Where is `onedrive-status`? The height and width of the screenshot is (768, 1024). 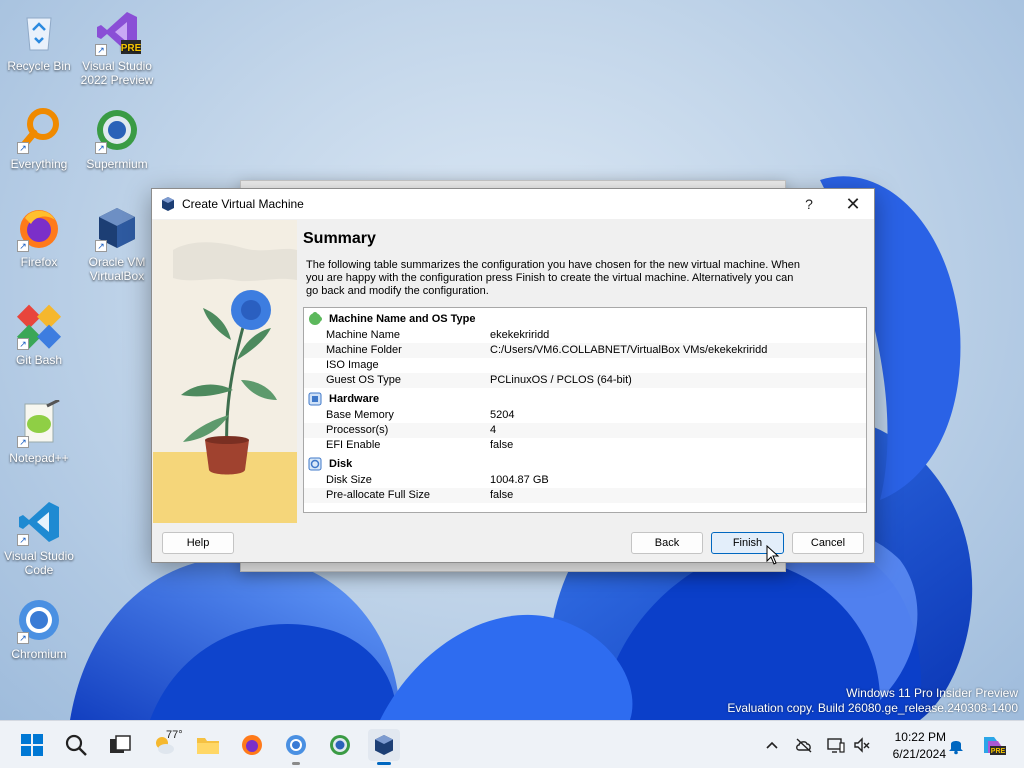
onedrive-status is located at coordinates (804, 745).